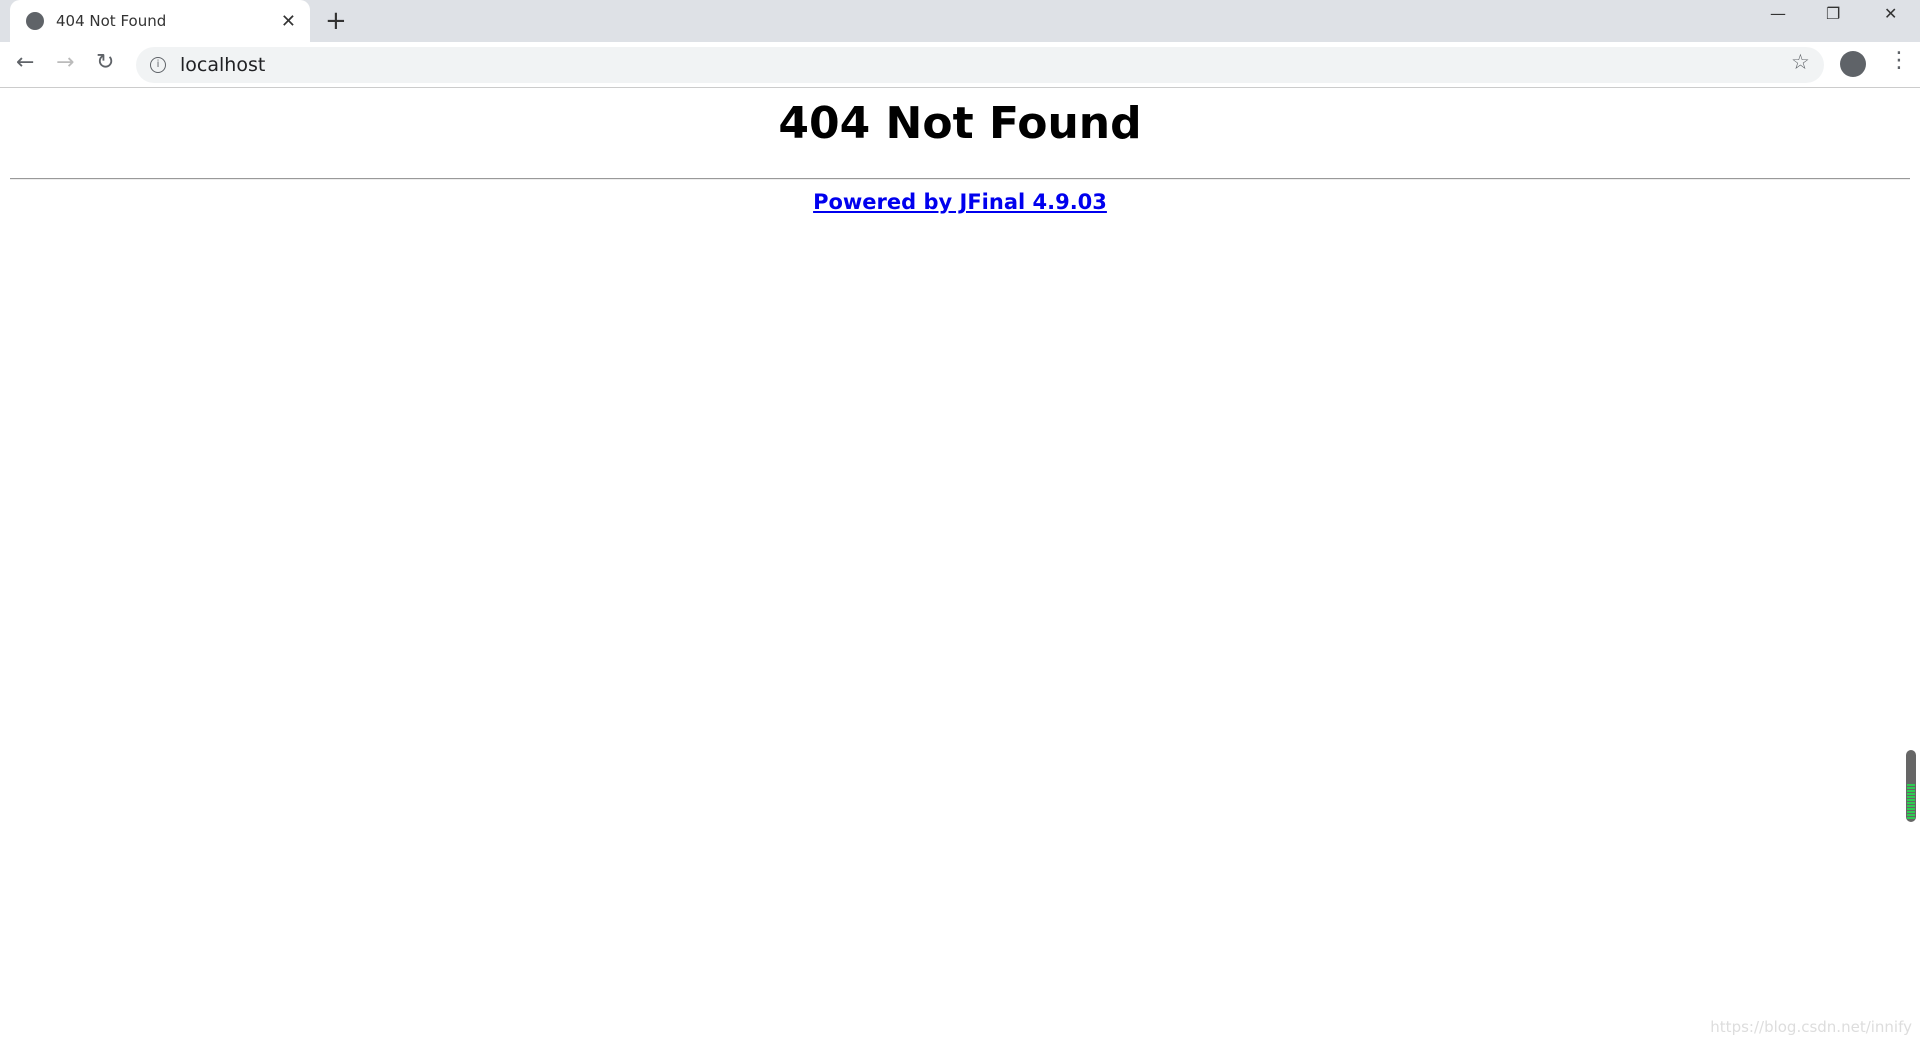 The image size is (1920, 1042). What do you see at coordinates (1890, 13) in the screenshot?
I see `close-window-icon: ✕` at bounding box center [1890, 13].